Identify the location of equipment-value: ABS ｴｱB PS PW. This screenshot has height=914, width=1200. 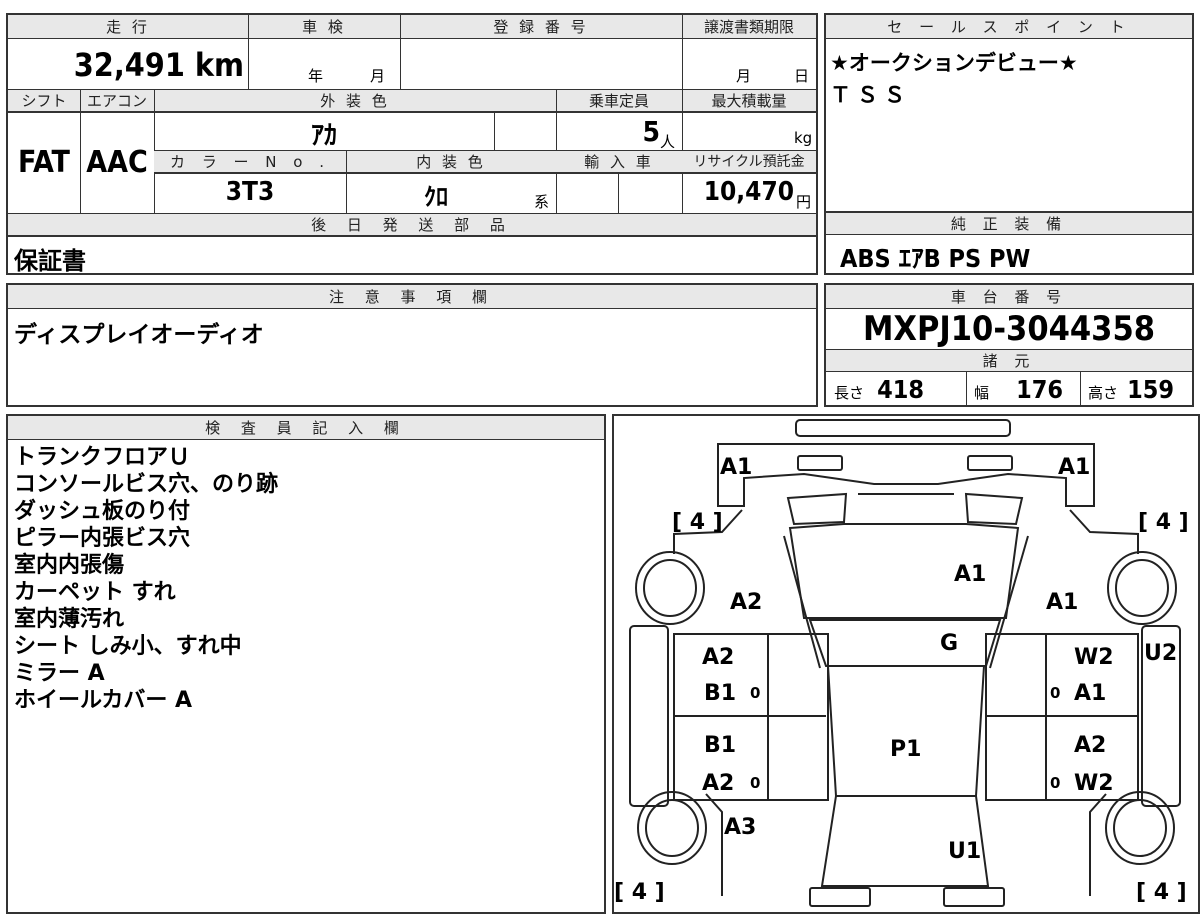
(935, 258).